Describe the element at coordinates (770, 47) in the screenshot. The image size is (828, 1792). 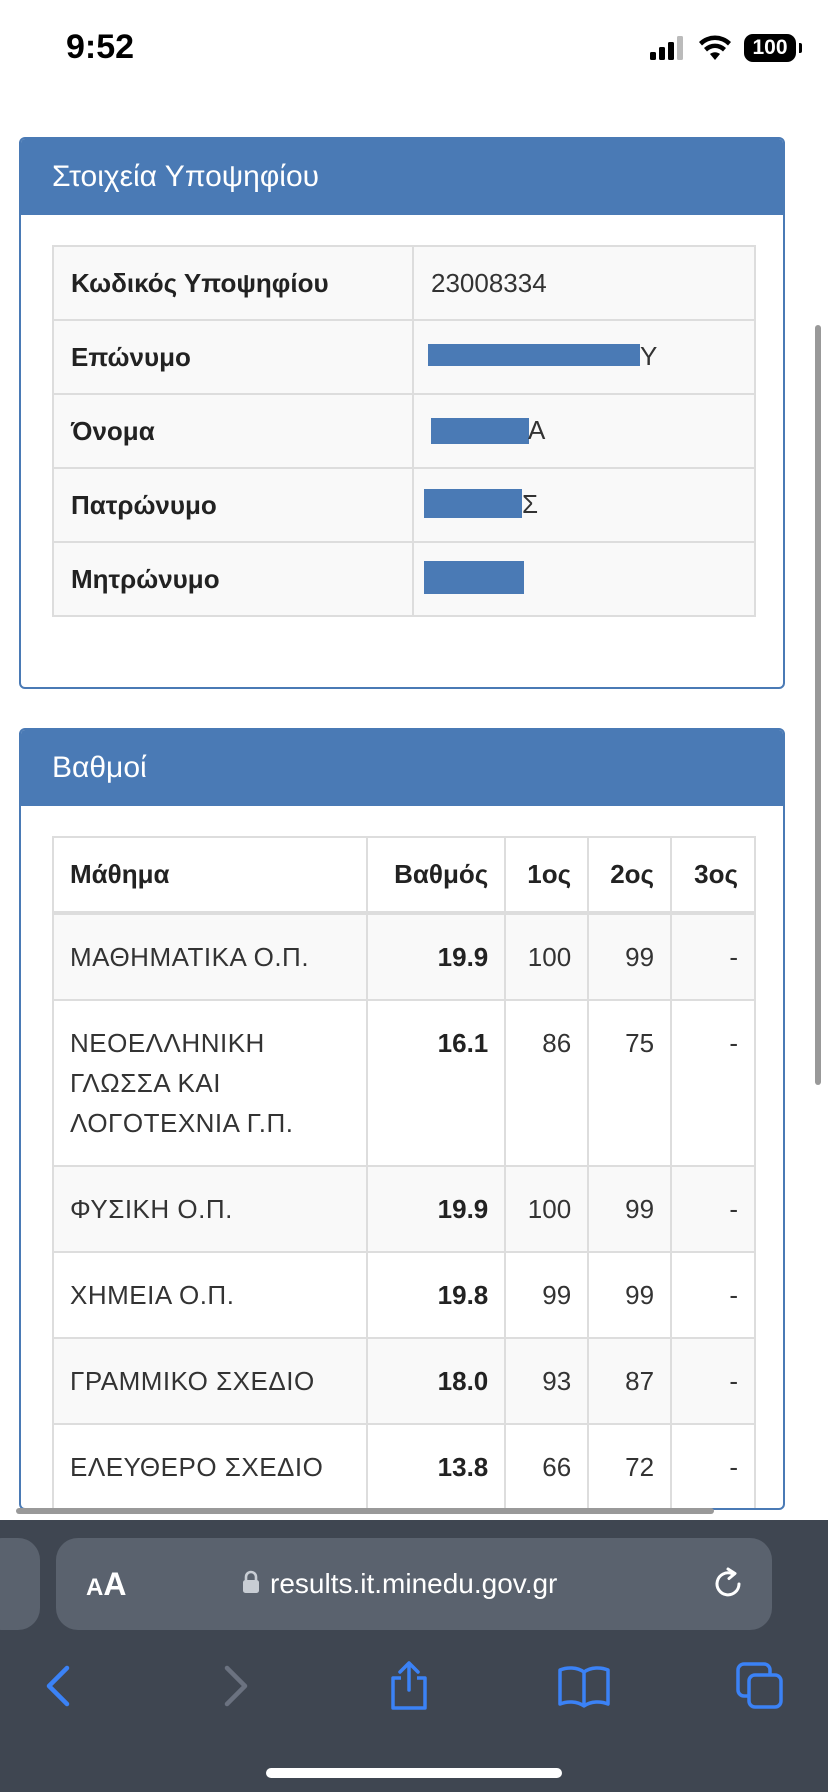
I see `battery-level: 100` at that location.